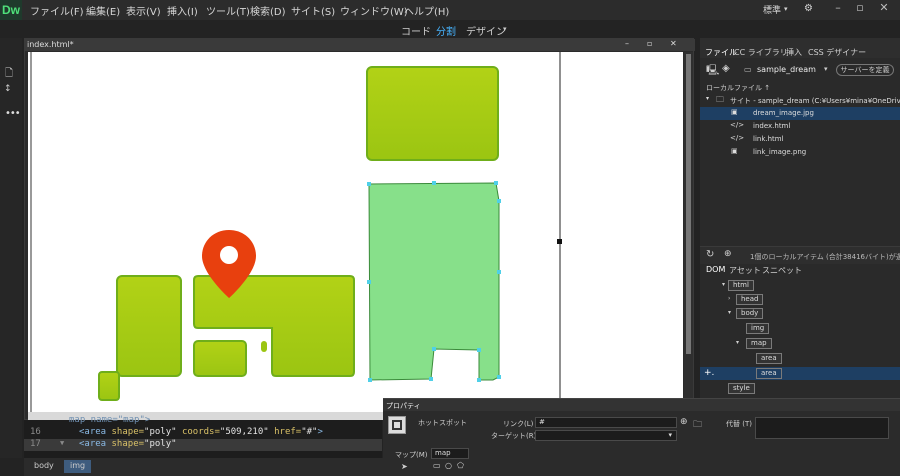  I want to click on dom-tab-bar: DOM アセット スニペット, so click(800, 270).